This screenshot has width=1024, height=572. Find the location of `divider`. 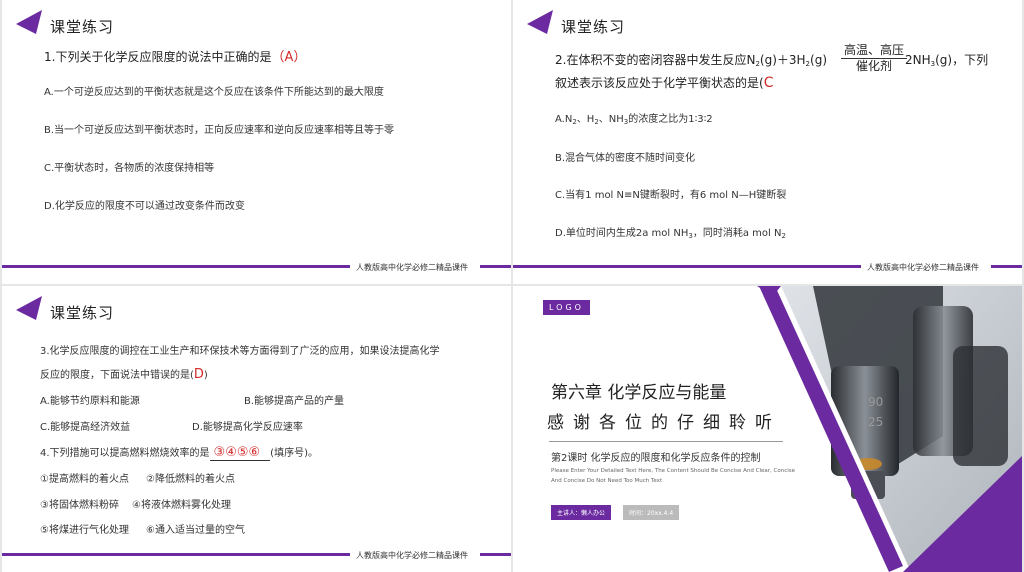

divider is located at coordinates (666, 441).